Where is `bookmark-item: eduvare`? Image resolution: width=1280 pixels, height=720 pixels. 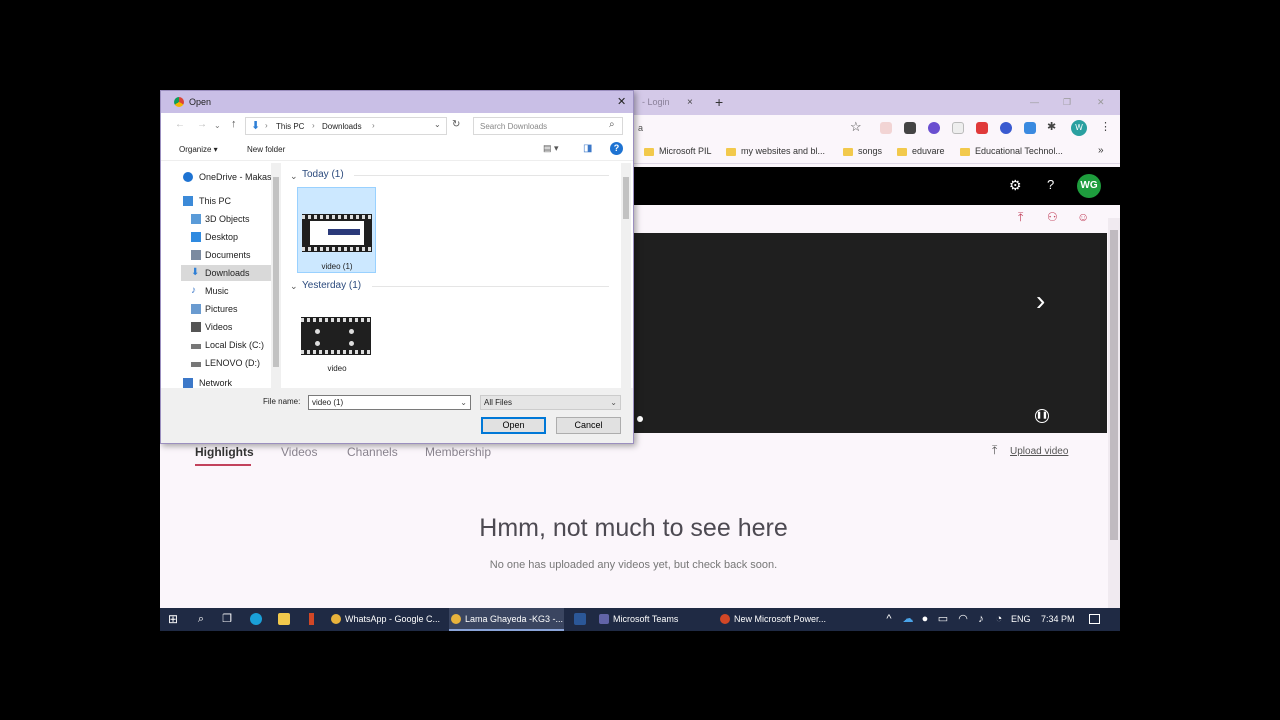
bookmark-item: eduvare is located at coordinates (921, 151).